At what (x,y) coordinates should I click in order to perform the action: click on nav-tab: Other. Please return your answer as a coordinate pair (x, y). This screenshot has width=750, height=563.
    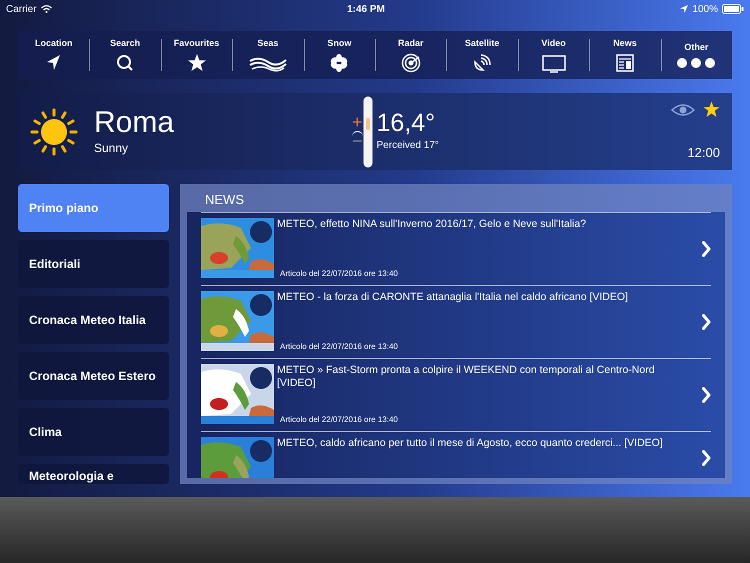
    Looking at the image, I should click on (696, 55).